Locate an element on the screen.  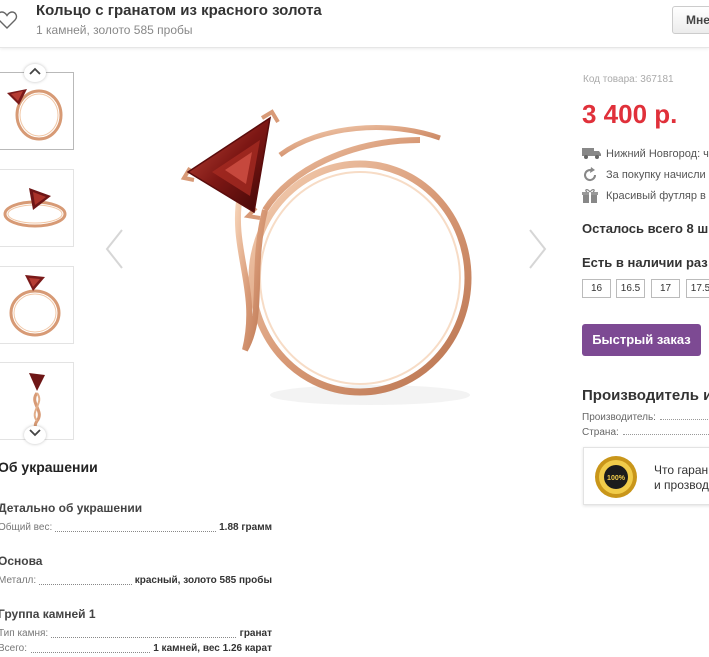
guarantee-seal-icon: 100% is located at coordinates (616, 477).